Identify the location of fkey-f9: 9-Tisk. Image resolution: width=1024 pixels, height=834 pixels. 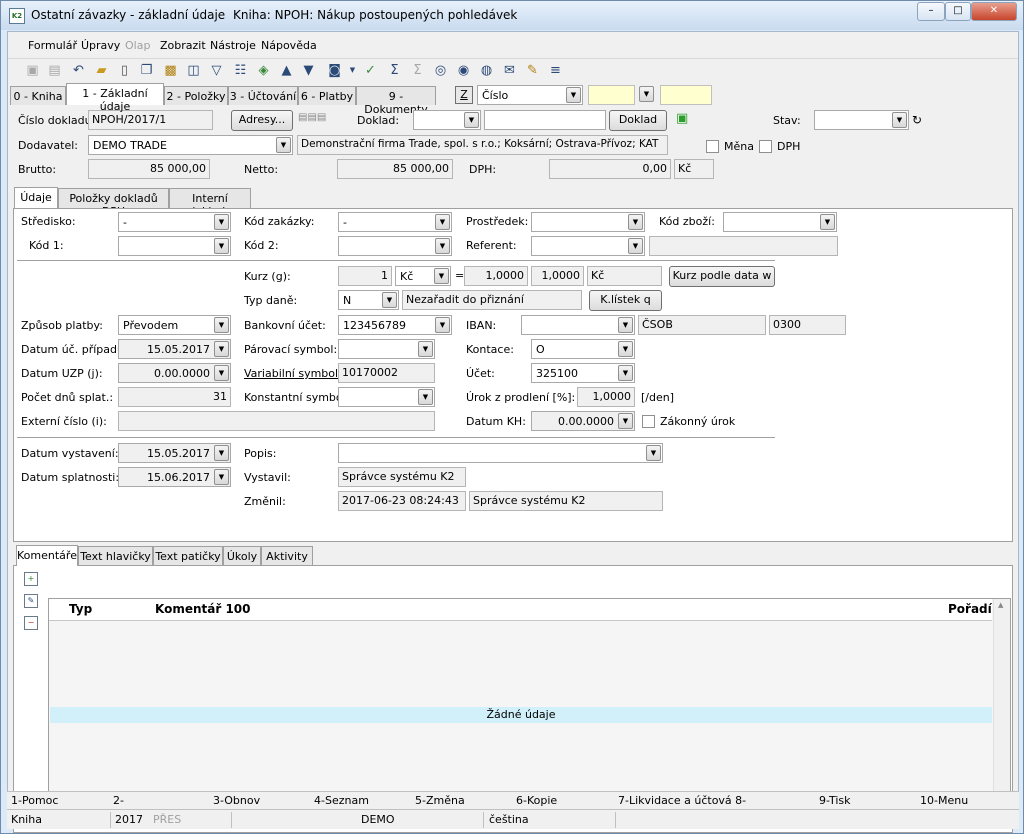
(835, 800).